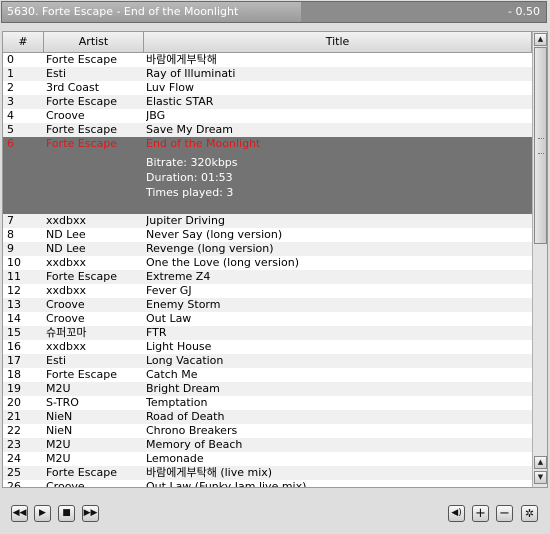  What do you see at coordinates (14, 402) in the screenshot?
I see `track-number: 20` at bounding box center [14, 402].